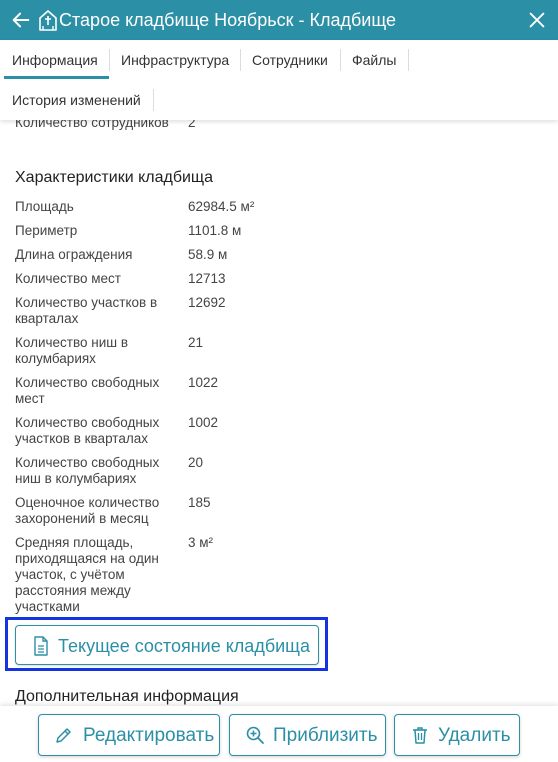  I want to click on field-value: 1022, so click(203, 382).